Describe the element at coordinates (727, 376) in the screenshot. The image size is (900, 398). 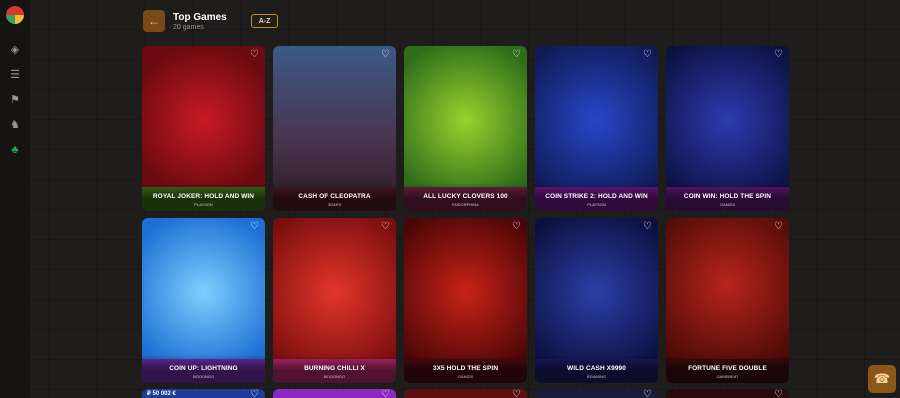
I see `game-provider: GAMEBEAT` at that location.